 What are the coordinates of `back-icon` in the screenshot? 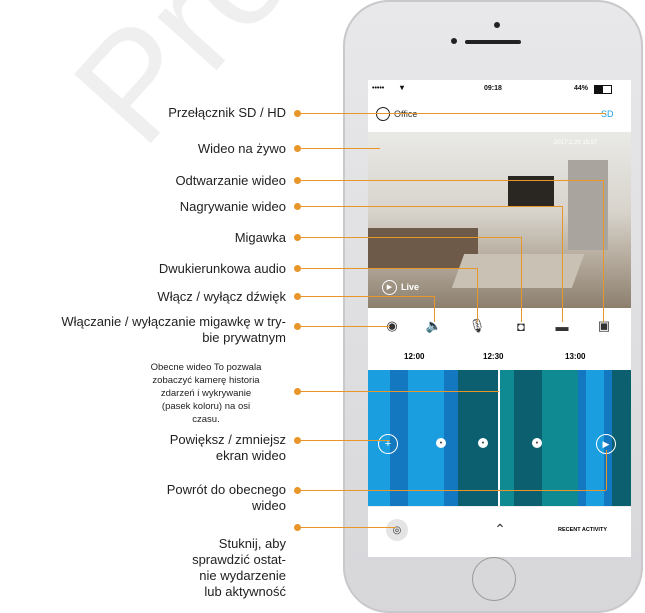 It's located at (383, 114).